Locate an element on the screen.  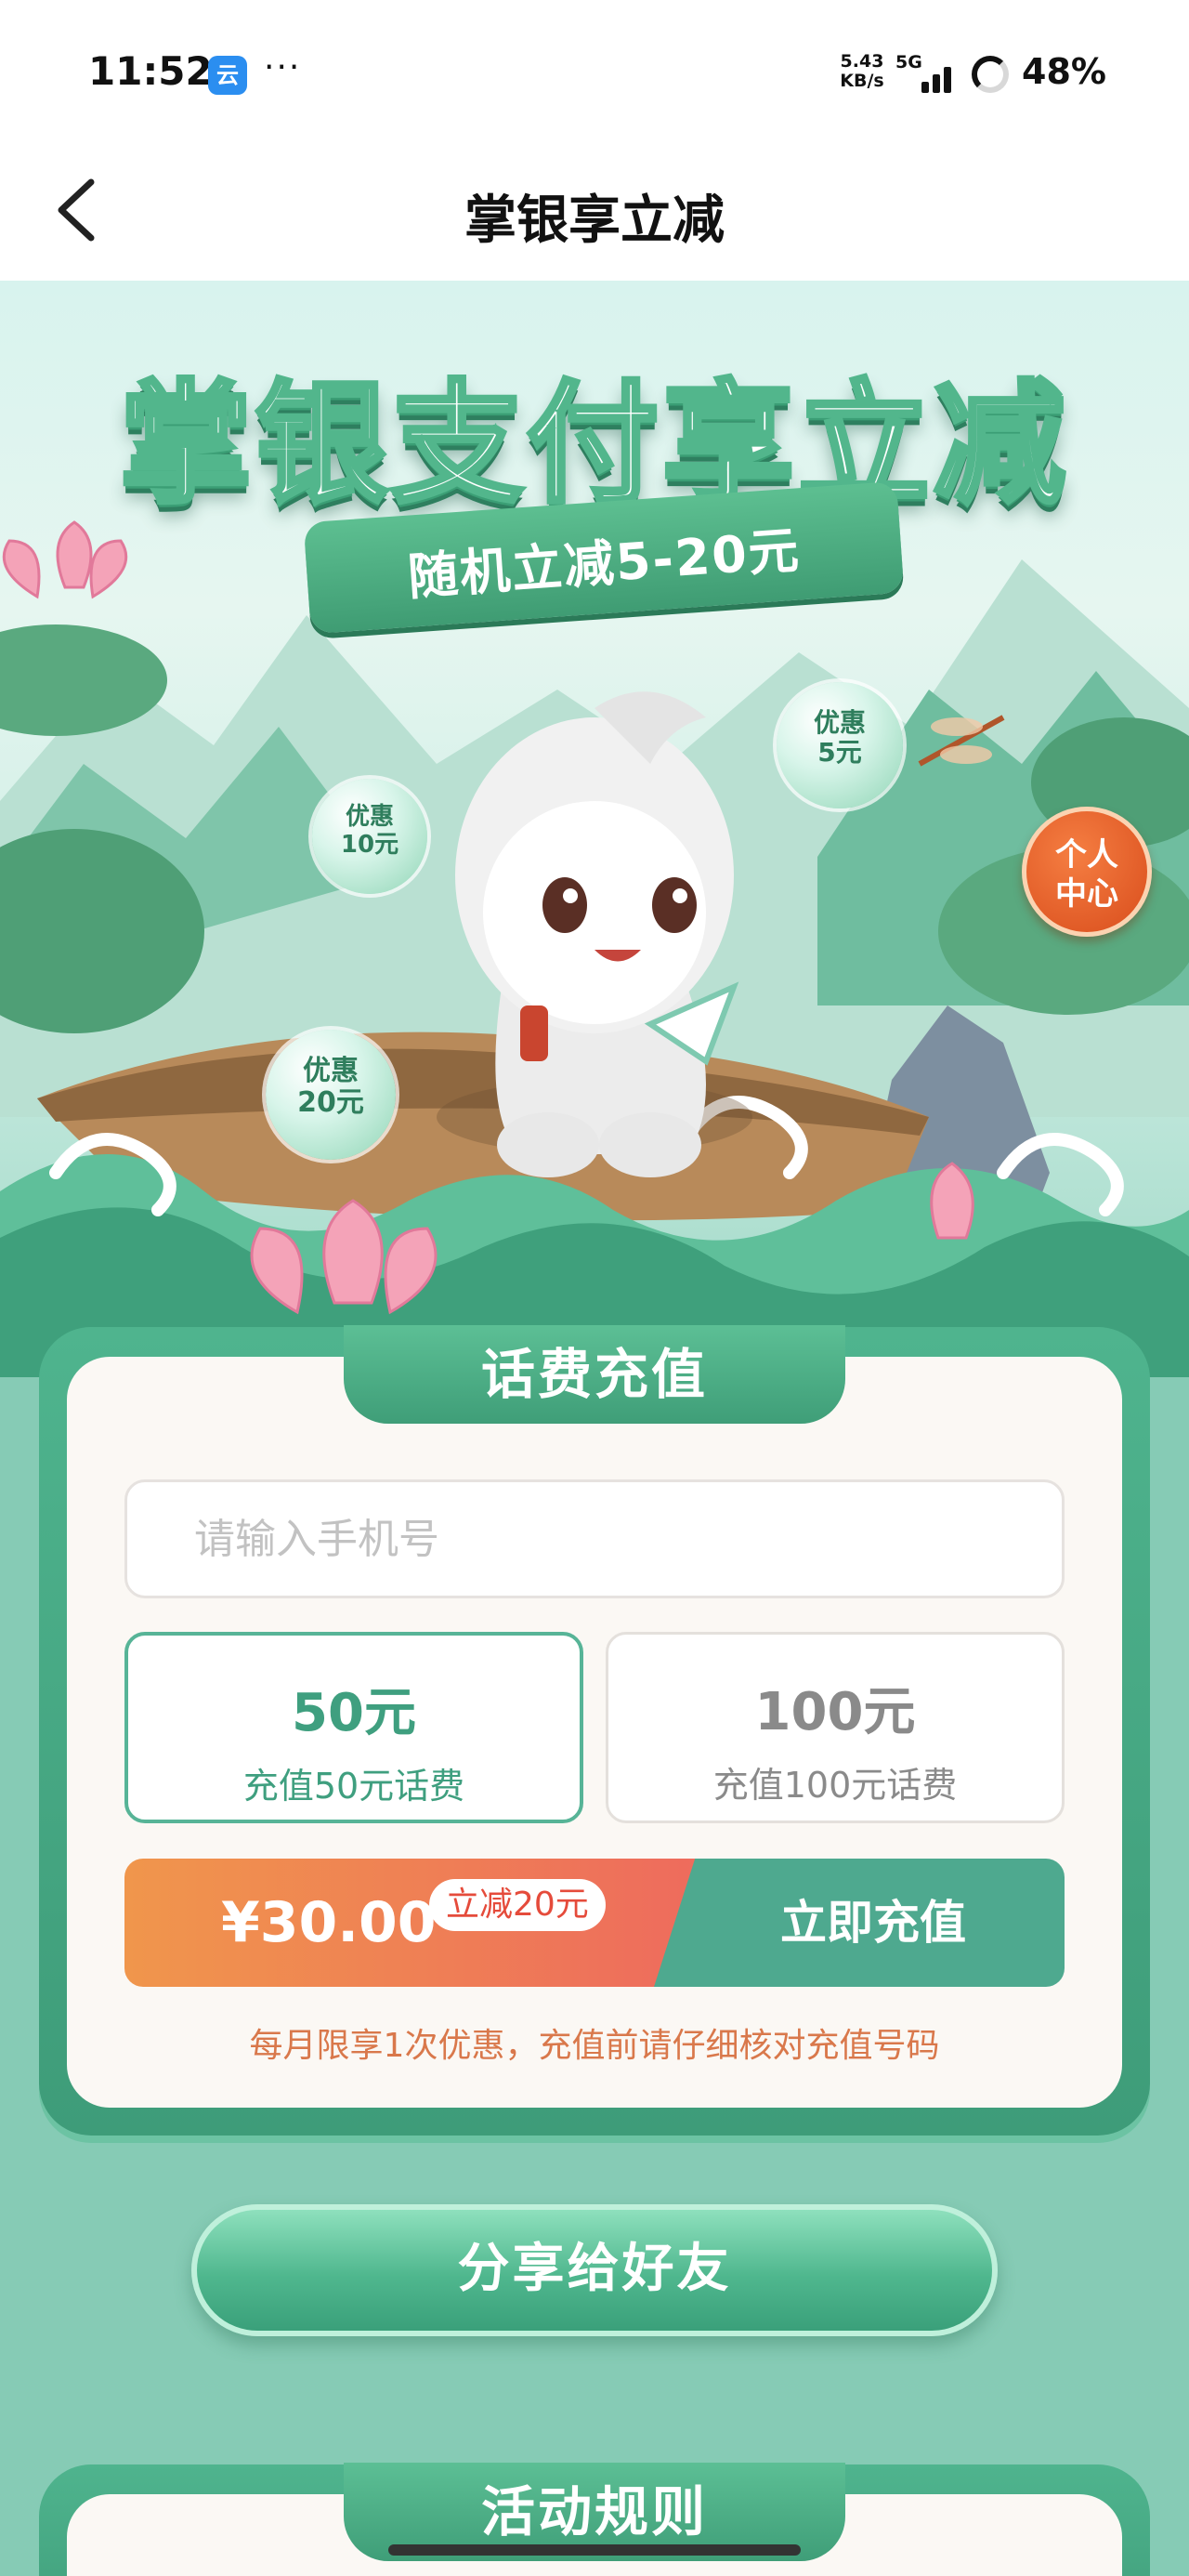
personal-center-button: 个人 中心 is located at coordinates (1087, 872).